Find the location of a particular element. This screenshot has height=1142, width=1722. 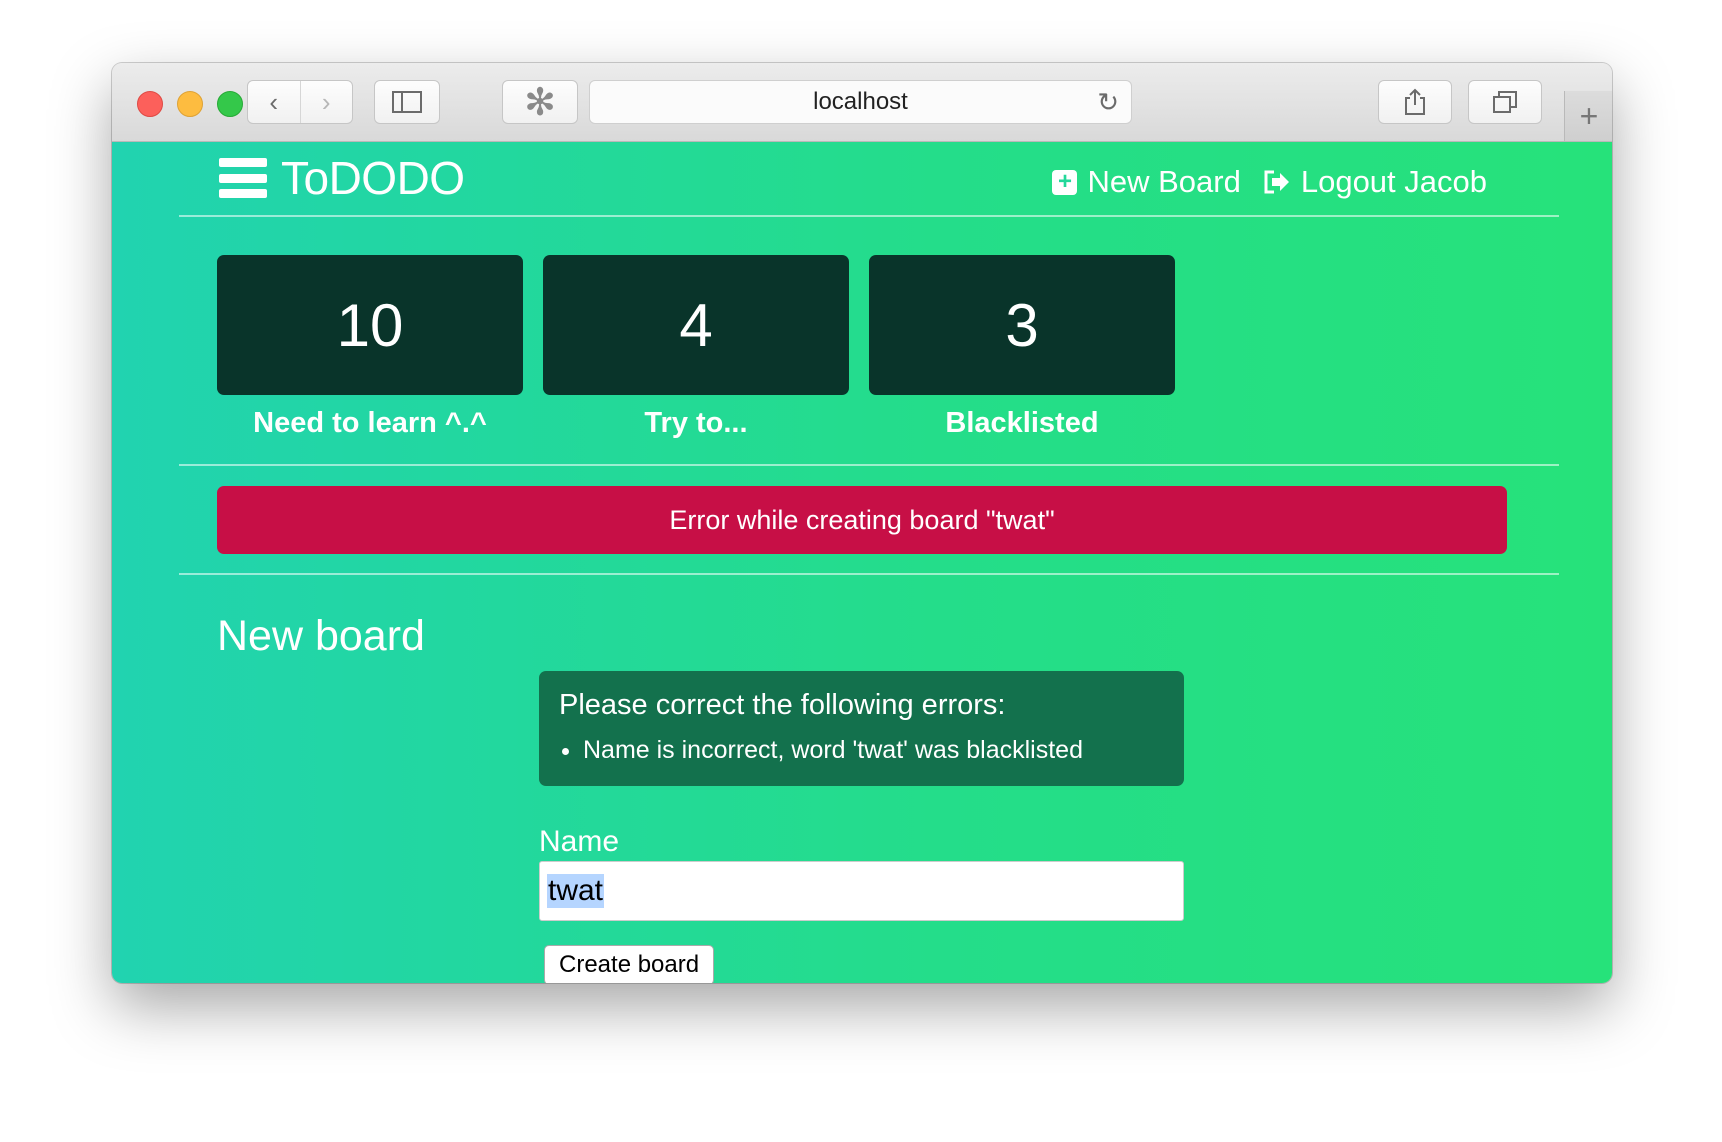

nav-links: + New Board Logout Jacob is located at coordinates (1269, 182).